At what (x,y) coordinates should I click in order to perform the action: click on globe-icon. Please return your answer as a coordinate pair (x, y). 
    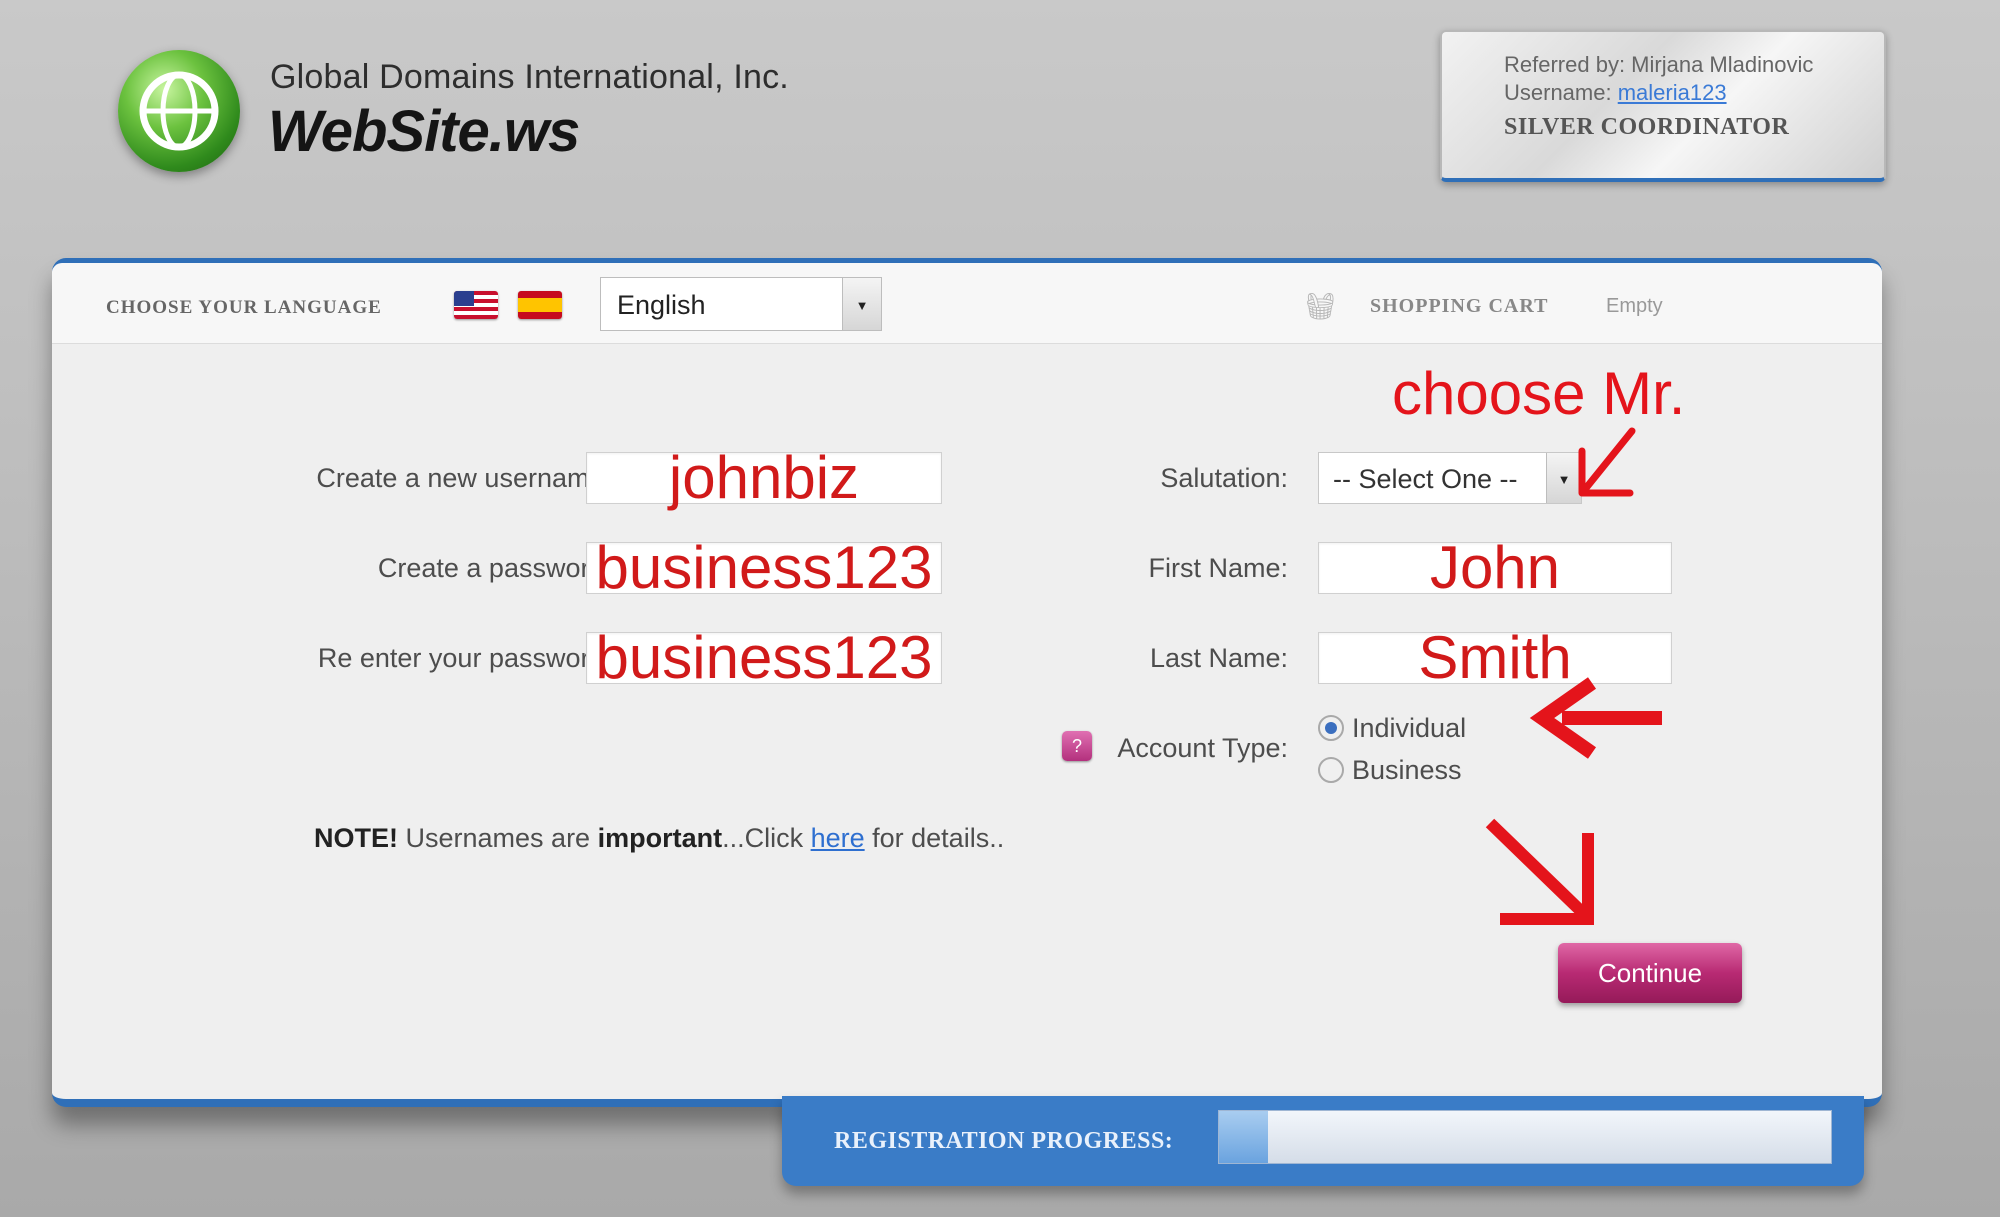
    Looking at the image, I should click on (179, 111).